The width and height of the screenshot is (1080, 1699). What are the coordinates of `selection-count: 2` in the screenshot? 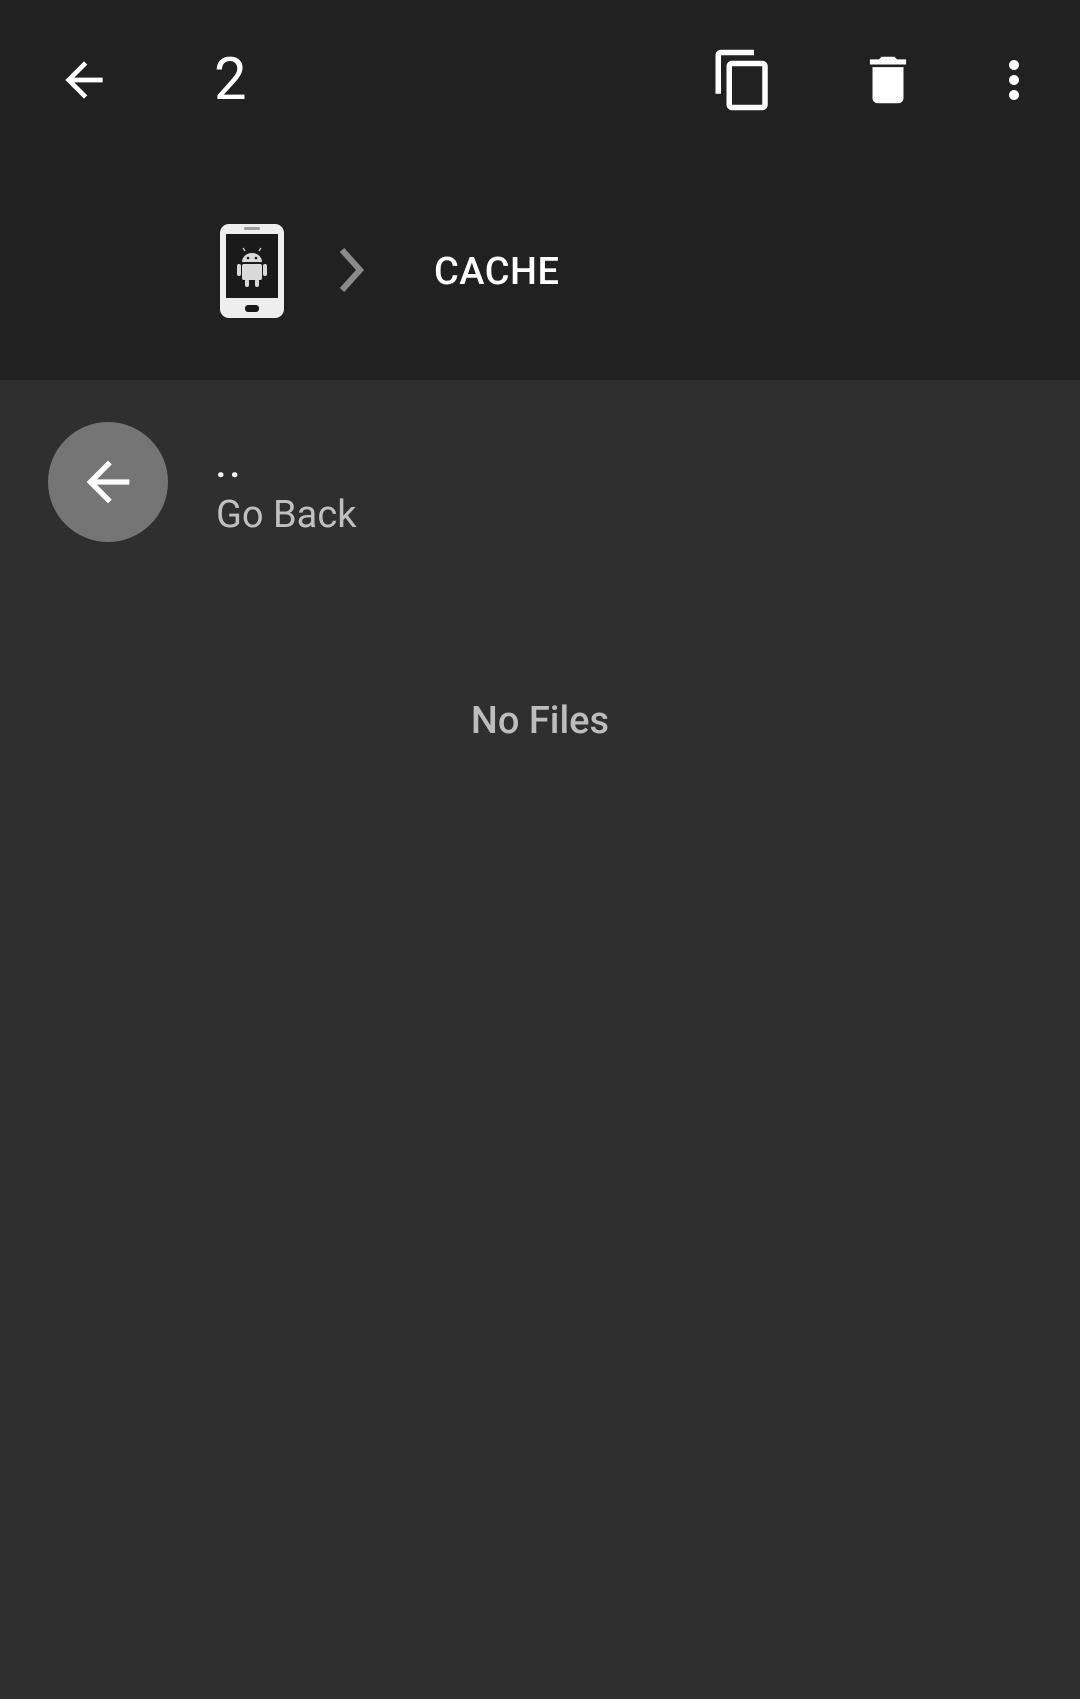 It's located at (230, 80).